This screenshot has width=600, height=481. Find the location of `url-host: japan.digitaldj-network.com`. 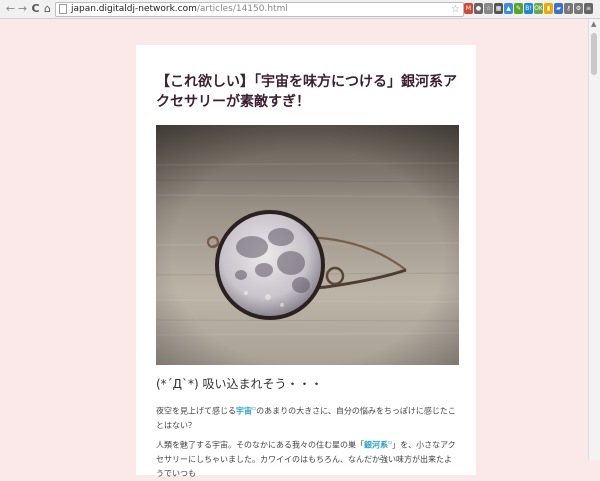

url-host: japan.digitaldj-network.com is located at coordinates (134, 9).